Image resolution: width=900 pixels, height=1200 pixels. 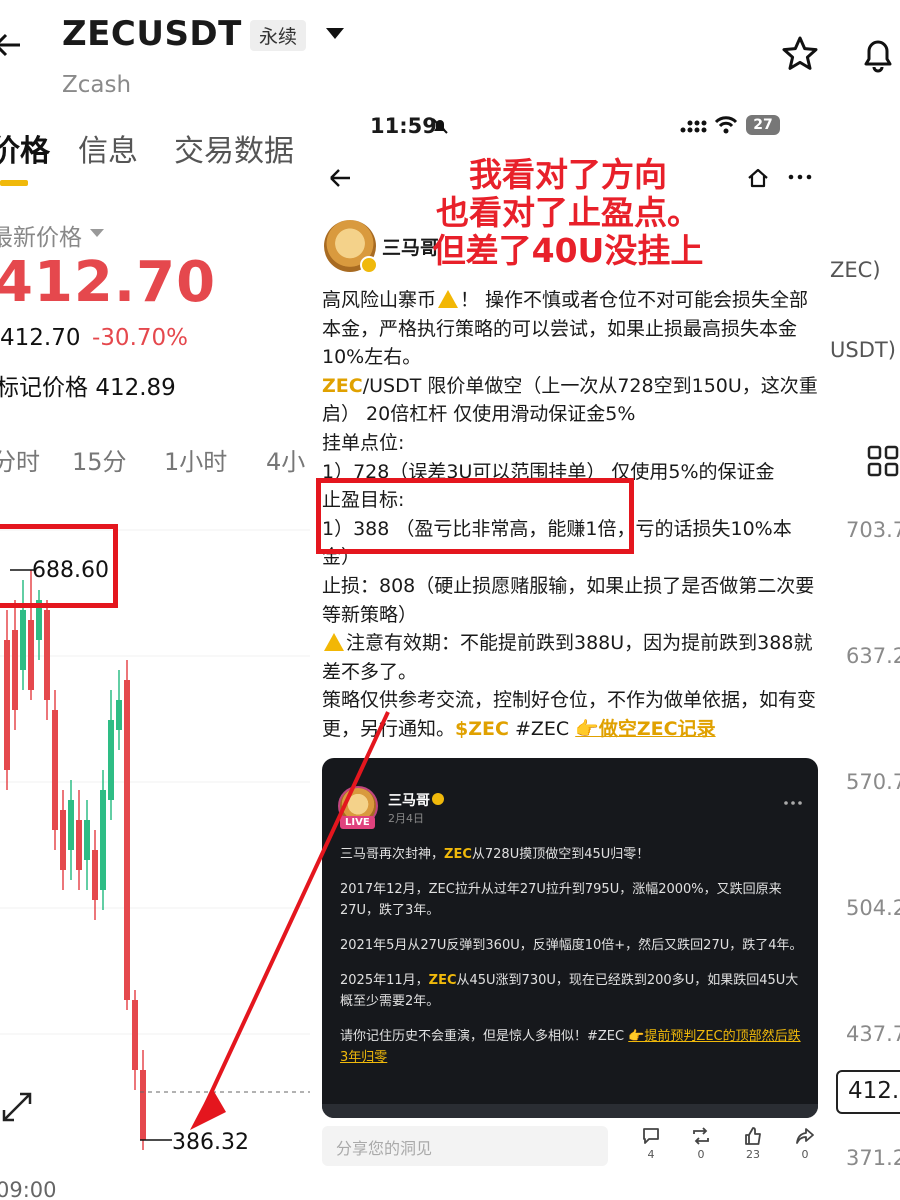 What do you see at coordinates (726, 125) in the screenshot?
I see `wifi-icon` at bounding box center [726, 125].